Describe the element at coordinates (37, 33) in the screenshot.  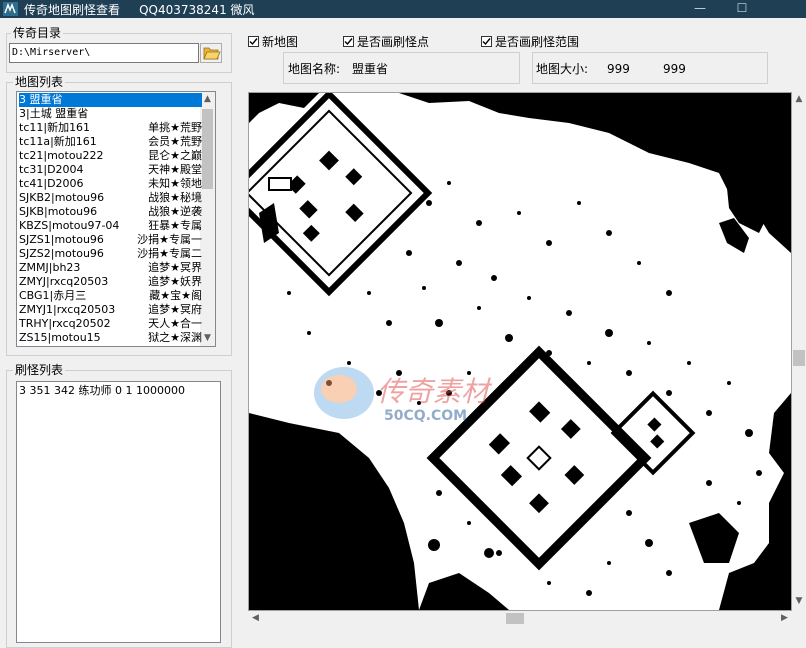
I see `dir-group-label: 传奇目录` at that location.